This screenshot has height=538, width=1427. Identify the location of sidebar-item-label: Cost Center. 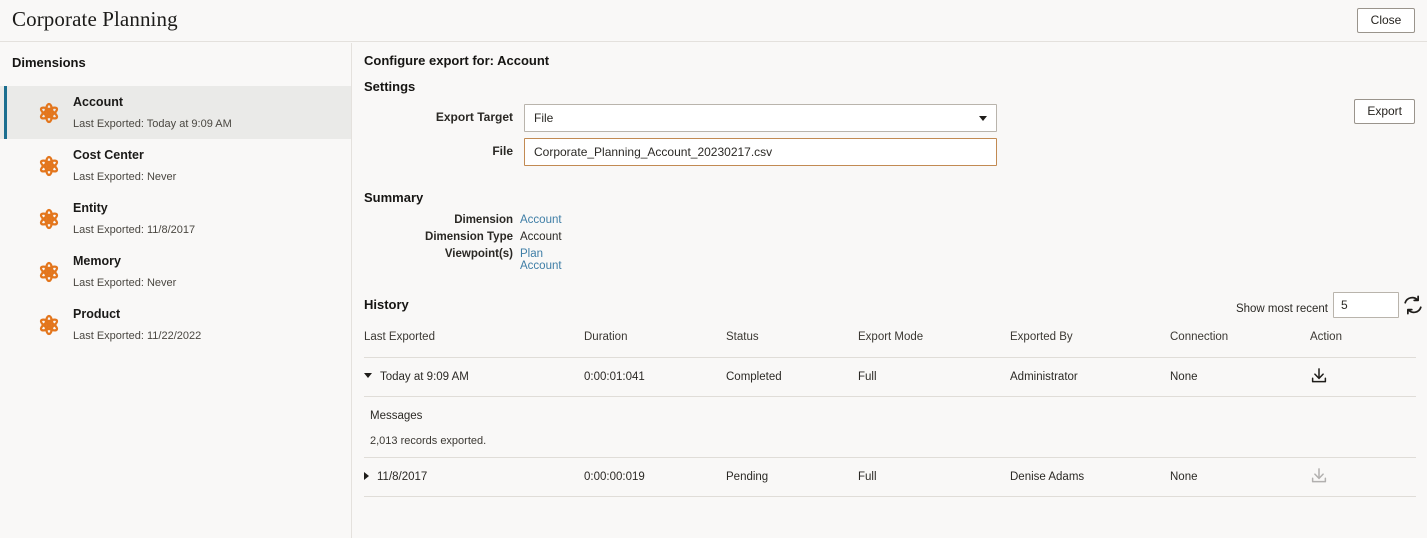
(108, 155).